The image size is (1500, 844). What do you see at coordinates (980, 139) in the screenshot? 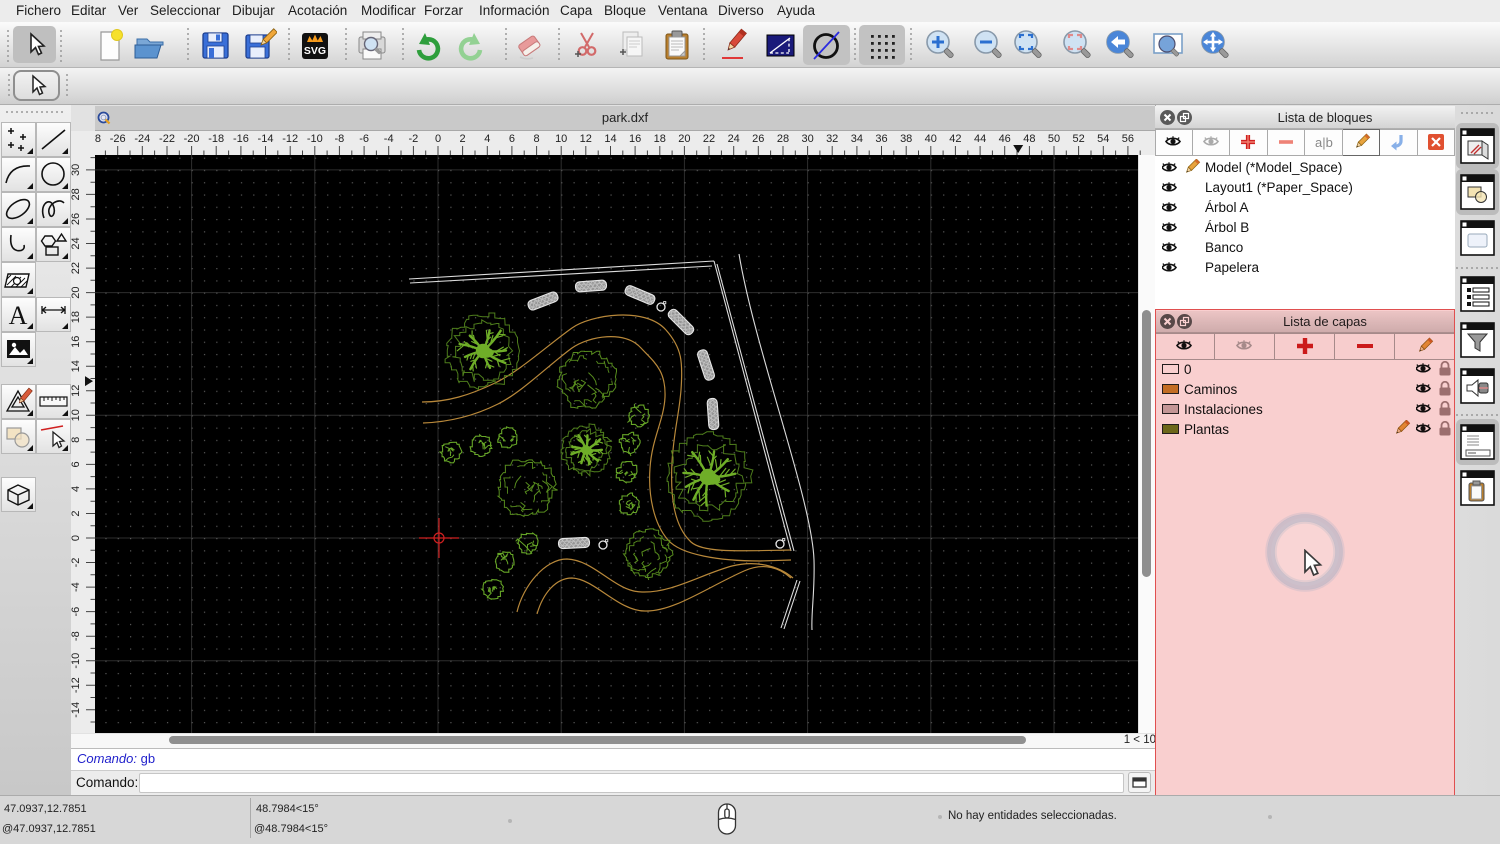
I see `svg-text: 44` at bounding box center [980, 139].